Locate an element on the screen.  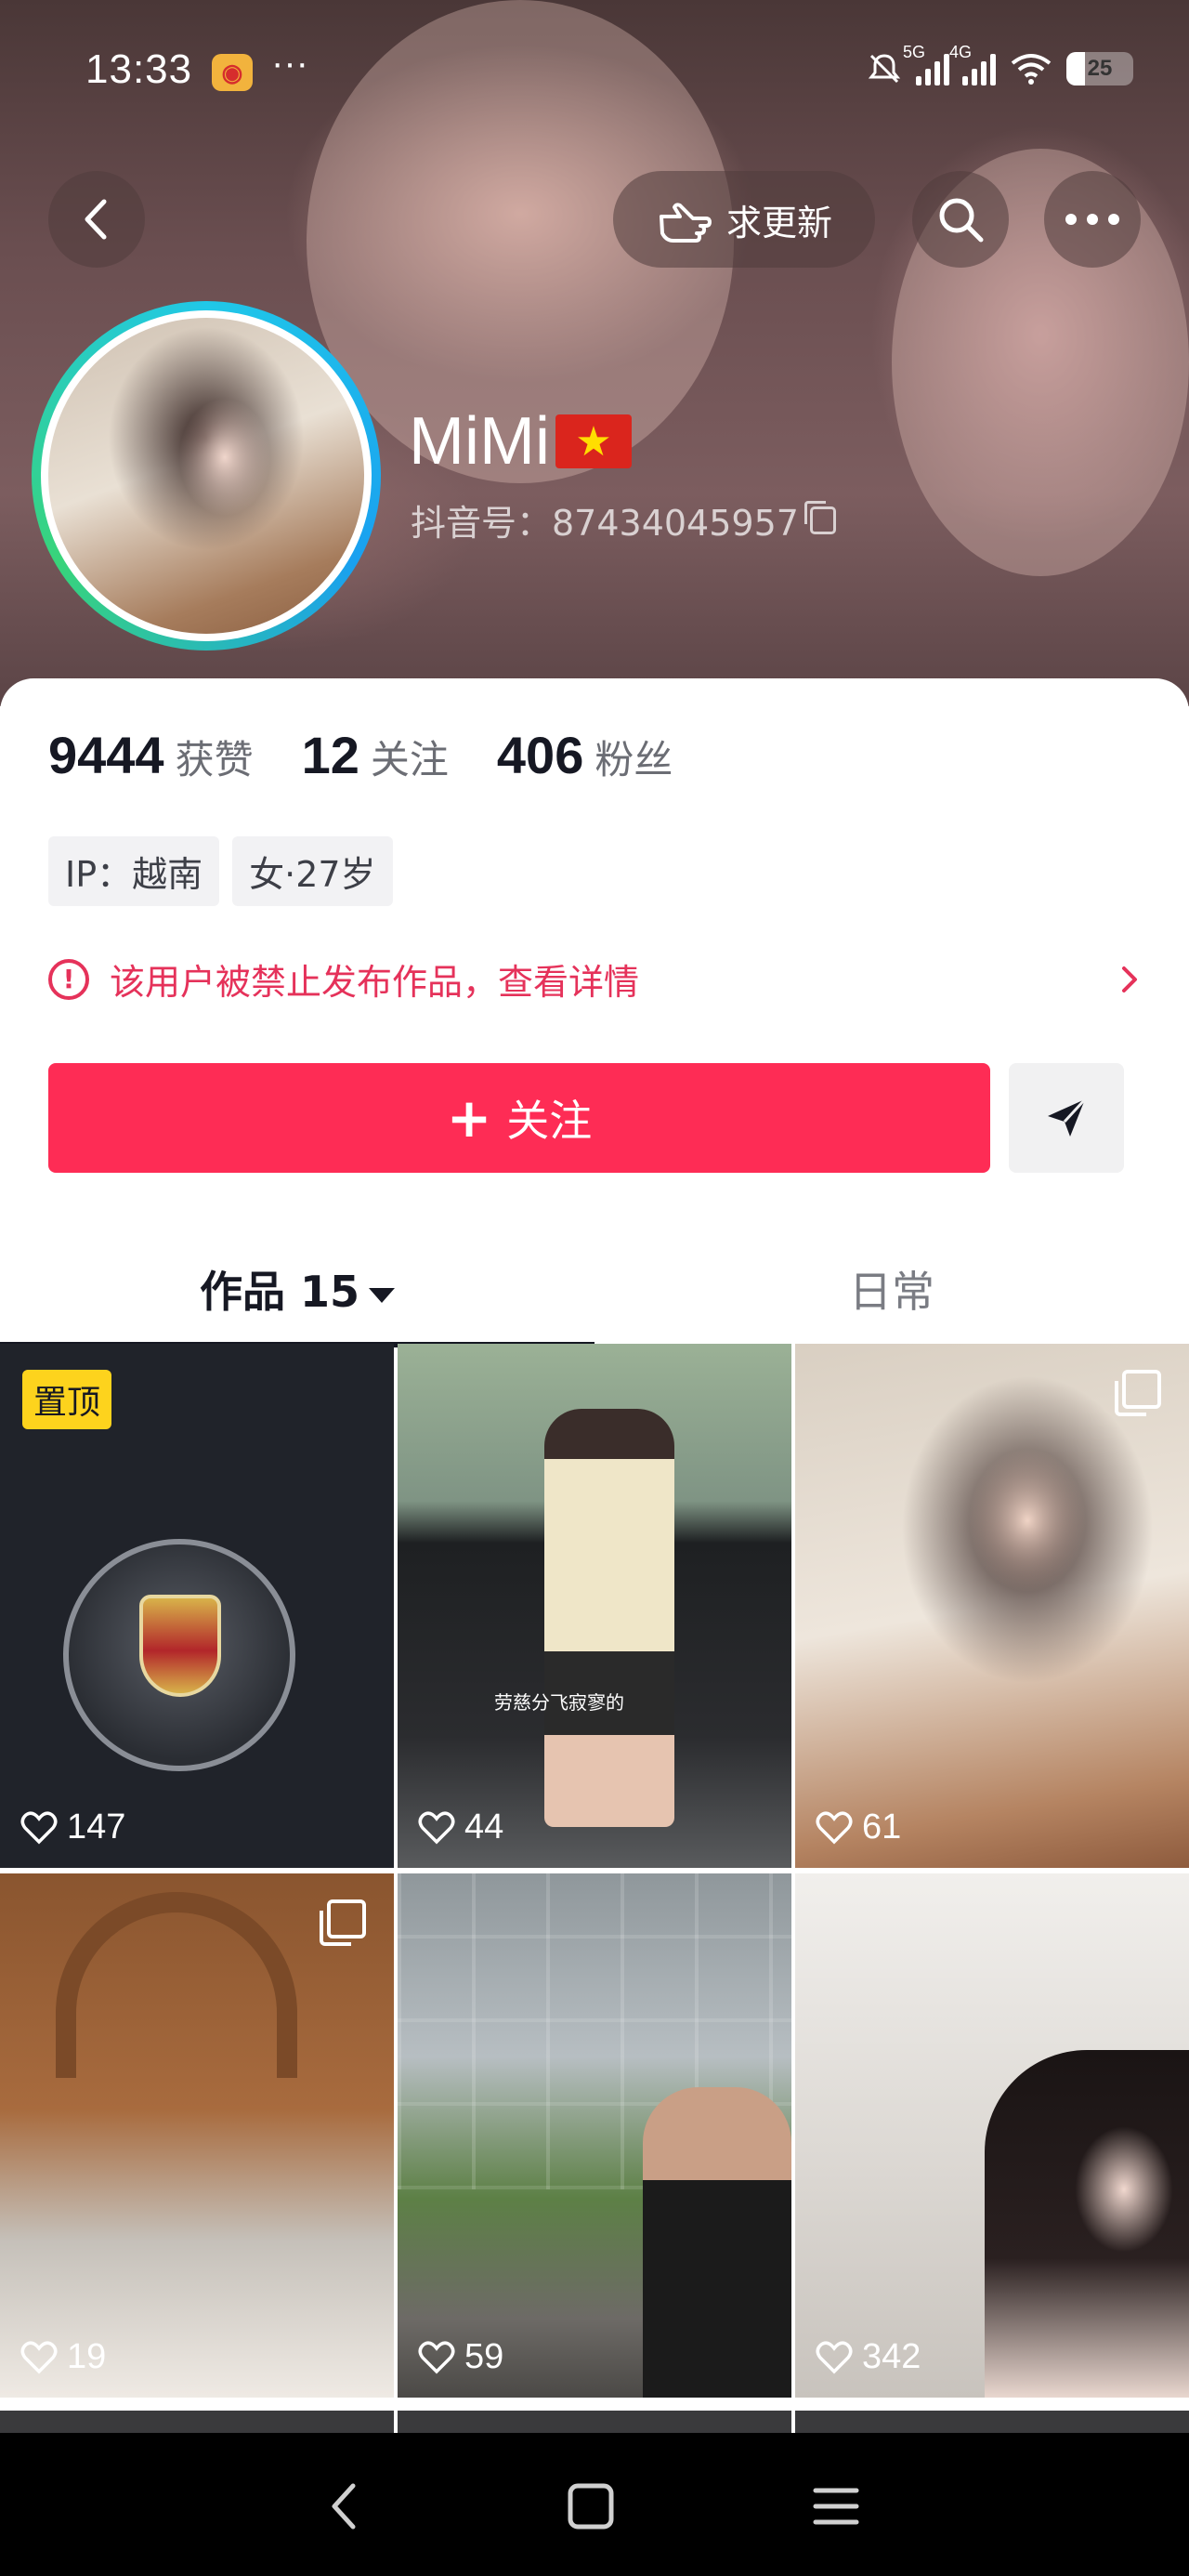
avatar is located at coordinates (207, 476).